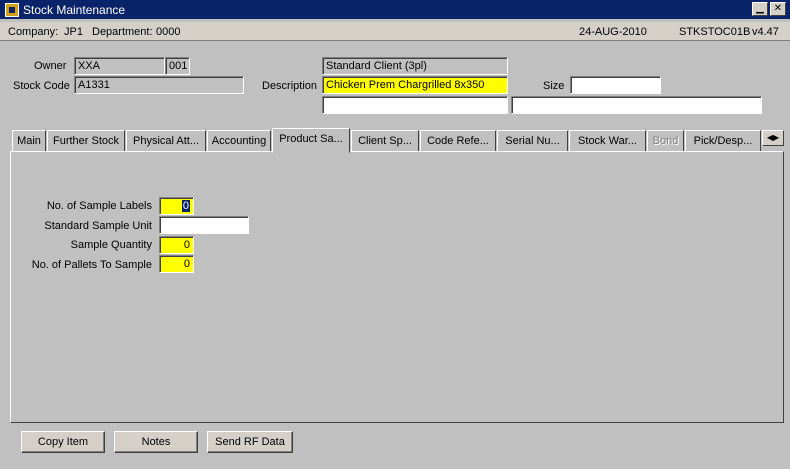  I want to click on sample-unit-field, so click(204, 225).